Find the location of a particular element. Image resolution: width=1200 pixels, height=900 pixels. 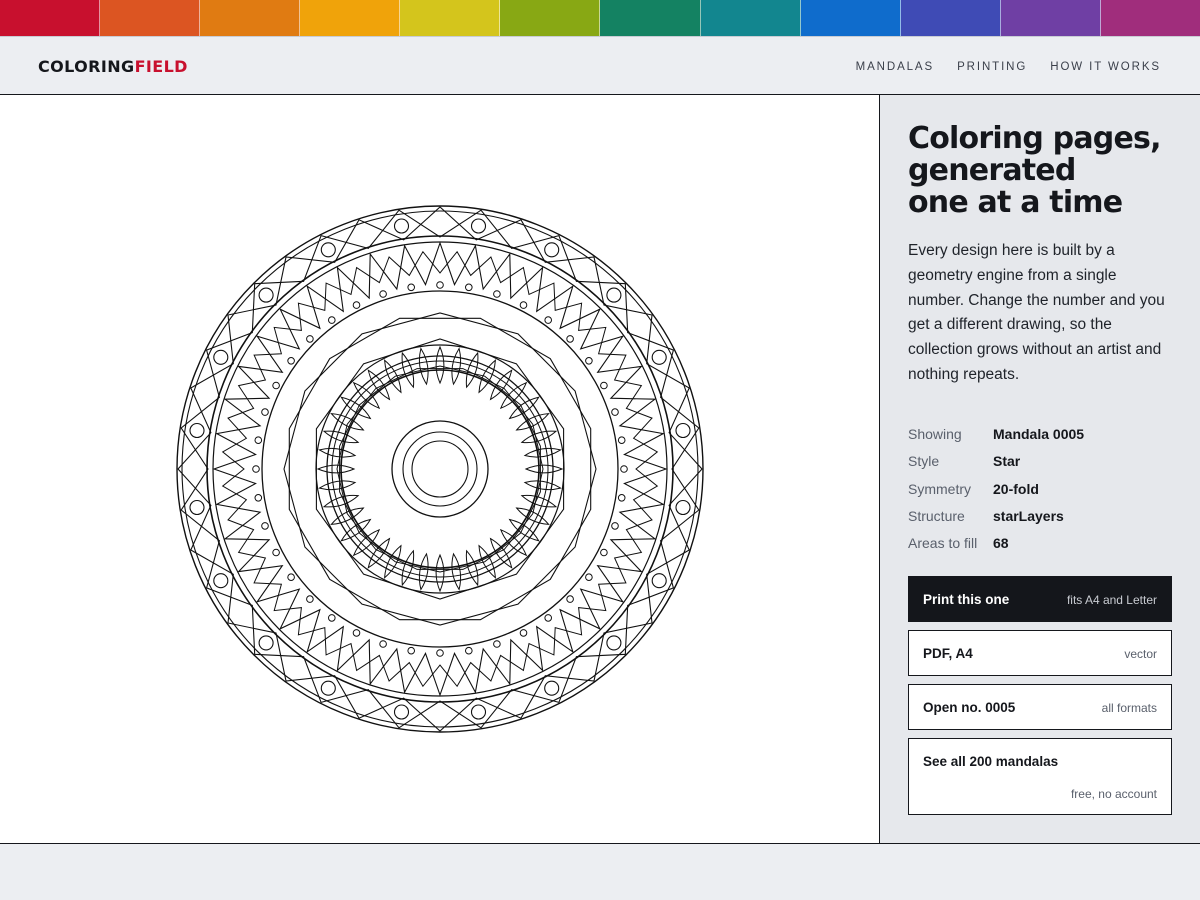

nav-link-how-it-works: HOW IT WORKS is located at coordinates (1105, 67).